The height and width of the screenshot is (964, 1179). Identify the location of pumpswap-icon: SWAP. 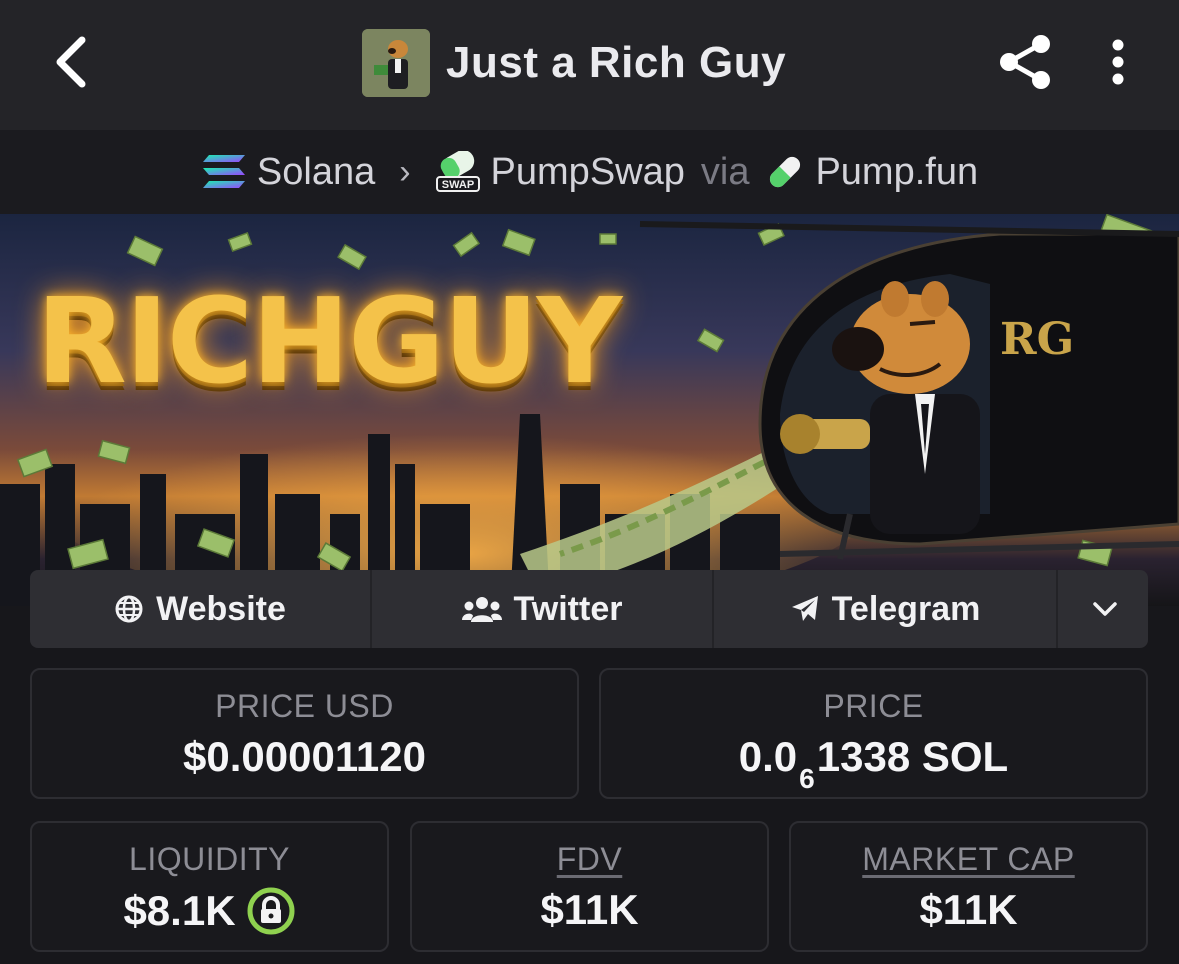
(457, 171).